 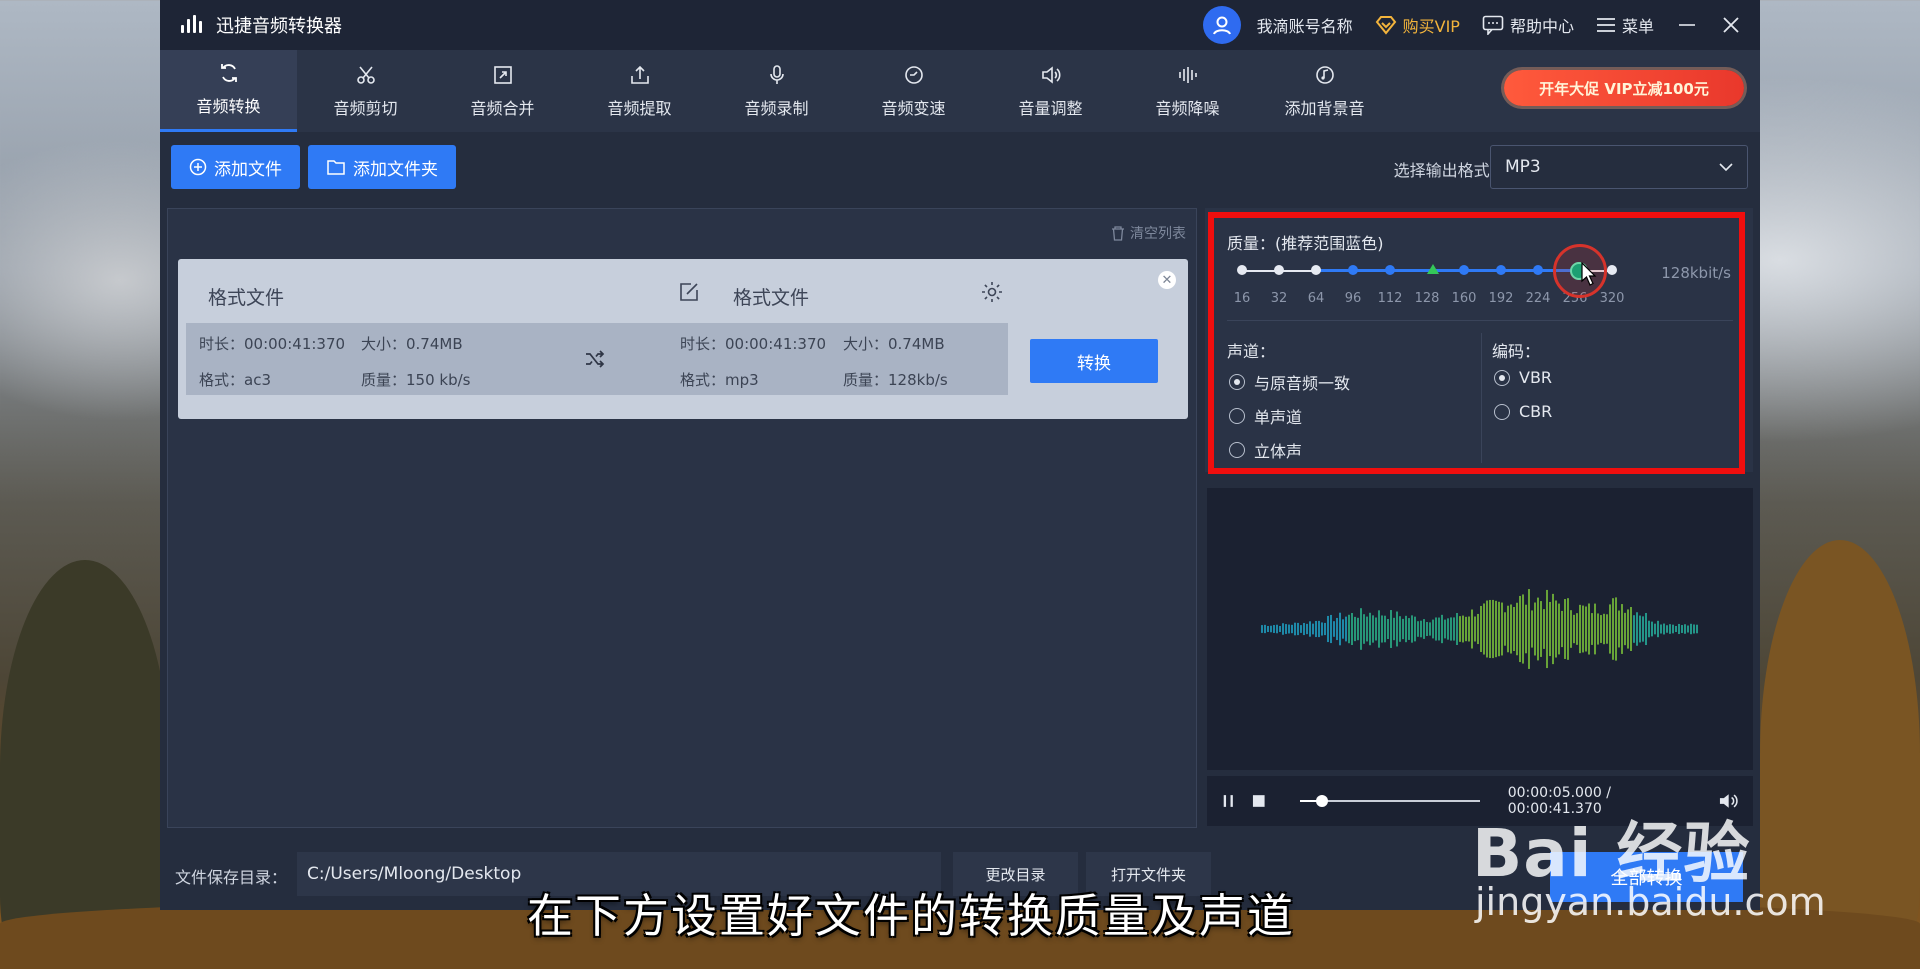 I want to click on help-center-button: 帮助中心, so click(x=1528, y=25).